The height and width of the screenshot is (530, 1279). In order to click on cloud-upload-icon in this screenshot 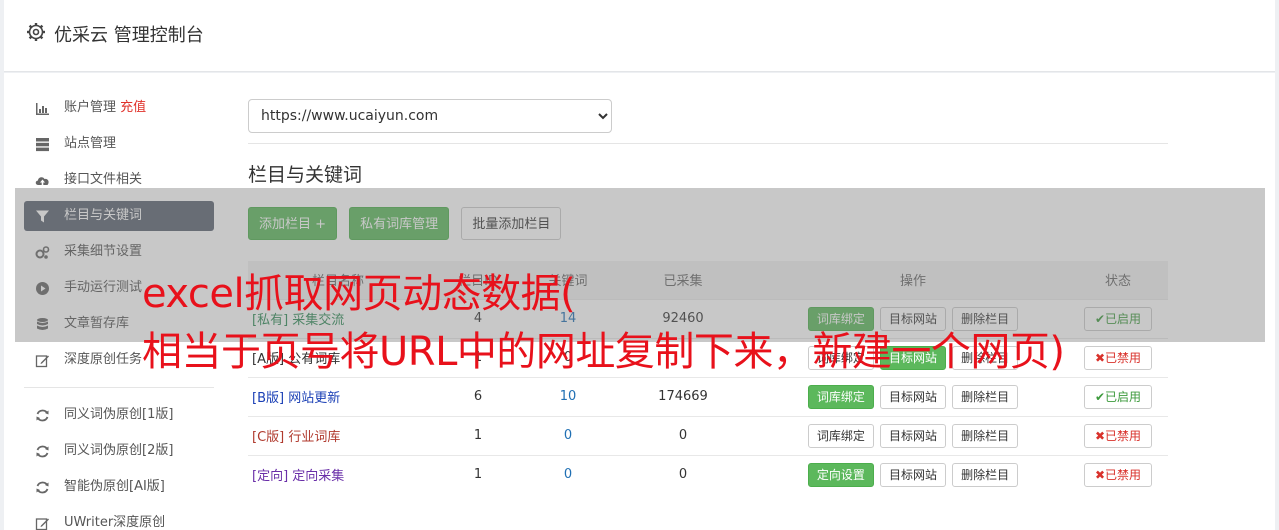, I will do `click(42, 181)`.